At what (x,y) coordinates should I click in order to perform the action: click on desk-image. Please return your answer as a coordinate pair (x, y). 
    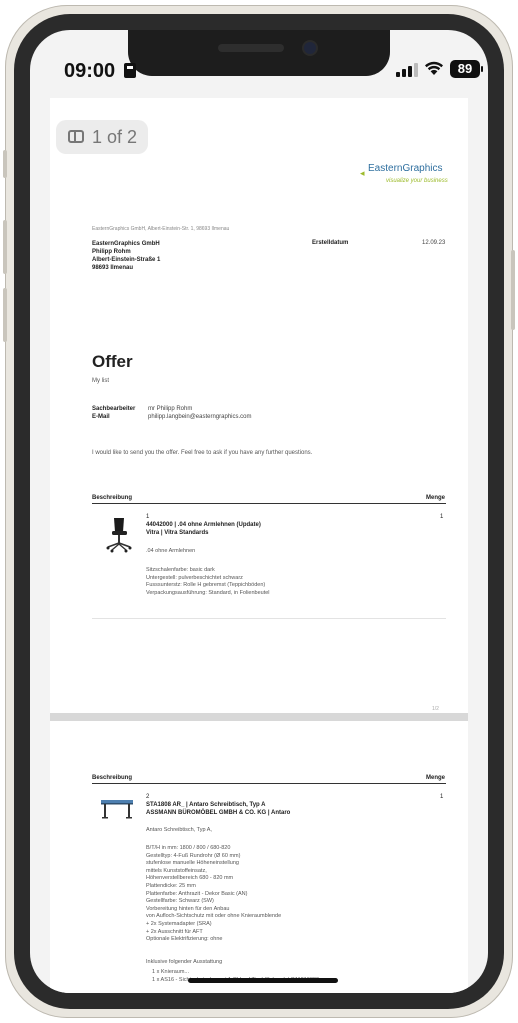
    Looking at the image, I should click on (117, 809).